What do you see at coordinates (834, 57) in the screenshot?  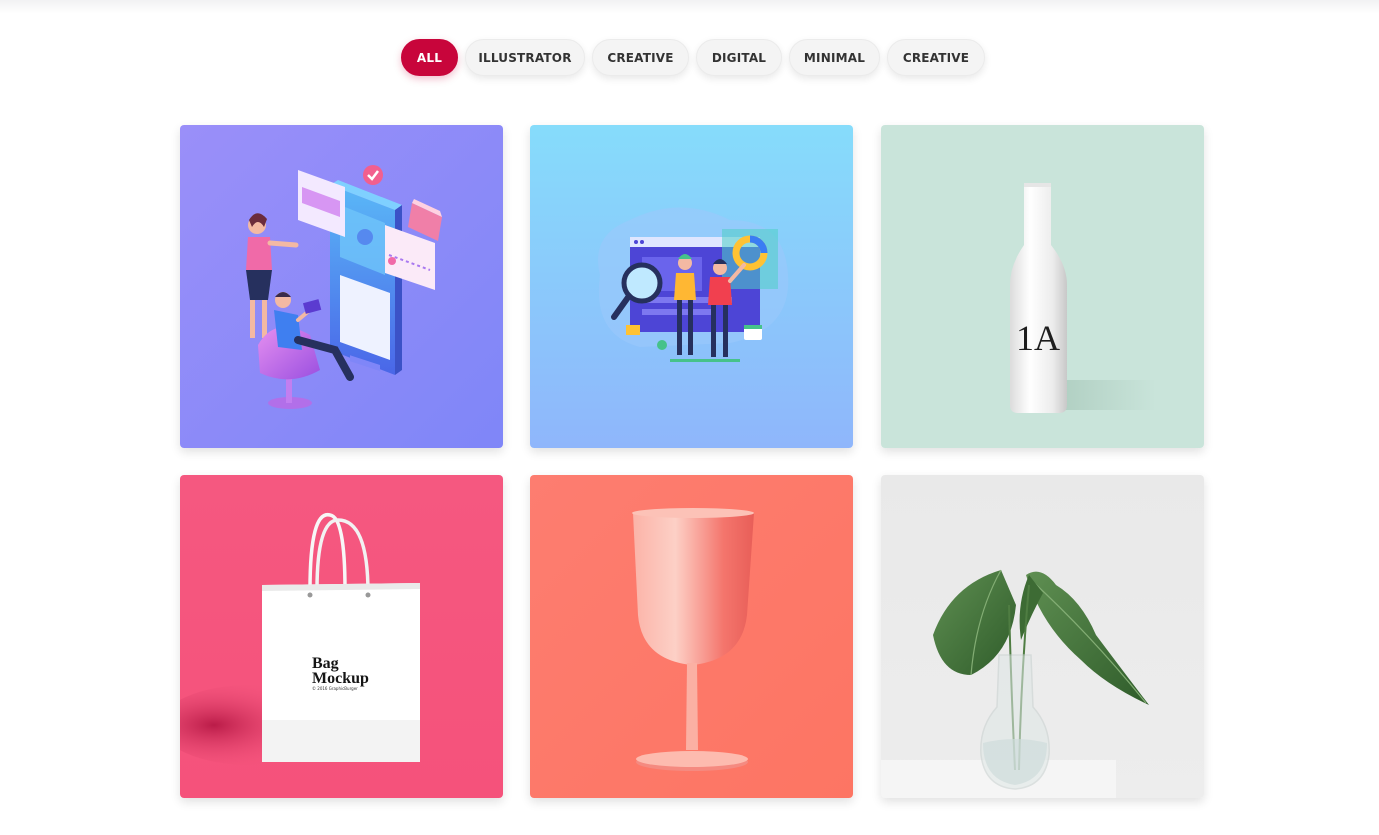 I see `filter-minimal: MINIMAL` at bounding box center [834, 57].